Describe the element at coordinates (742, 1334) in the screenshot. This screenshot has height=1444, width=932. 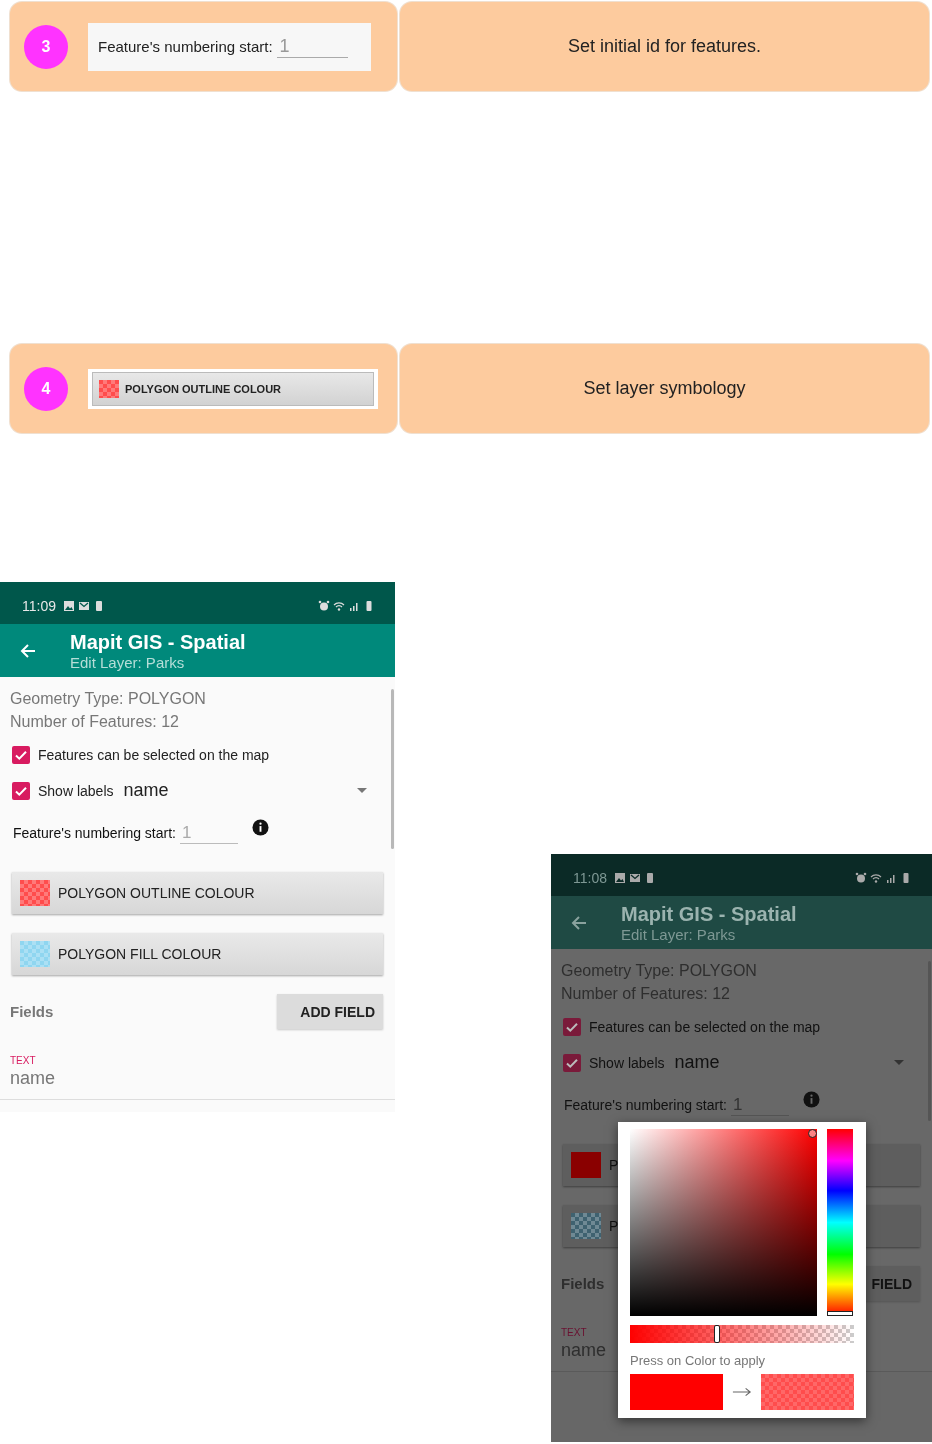
I see `alpha-slider` at that location.